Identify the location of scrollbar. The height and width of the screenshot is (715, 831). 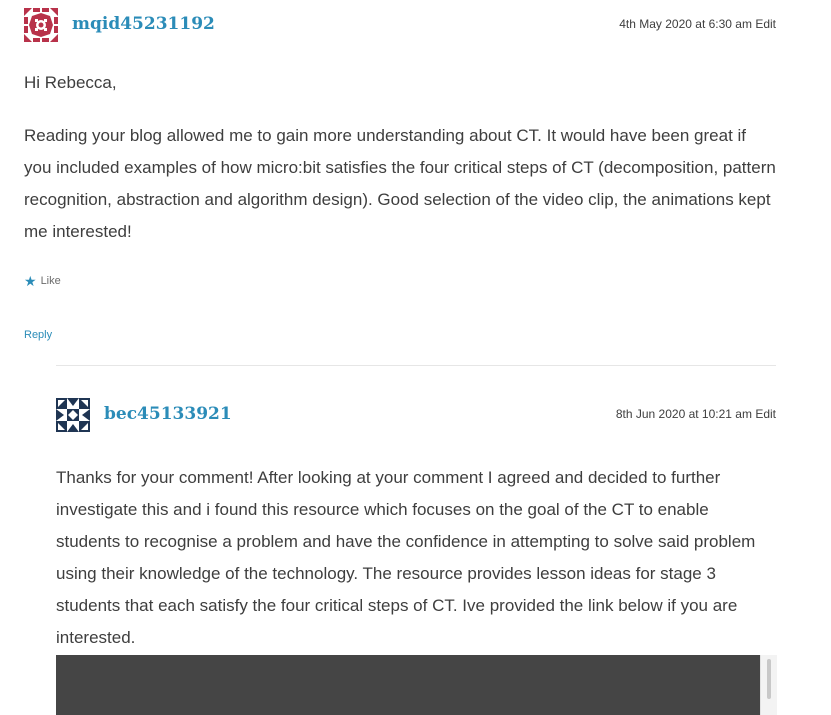
(768, 685).